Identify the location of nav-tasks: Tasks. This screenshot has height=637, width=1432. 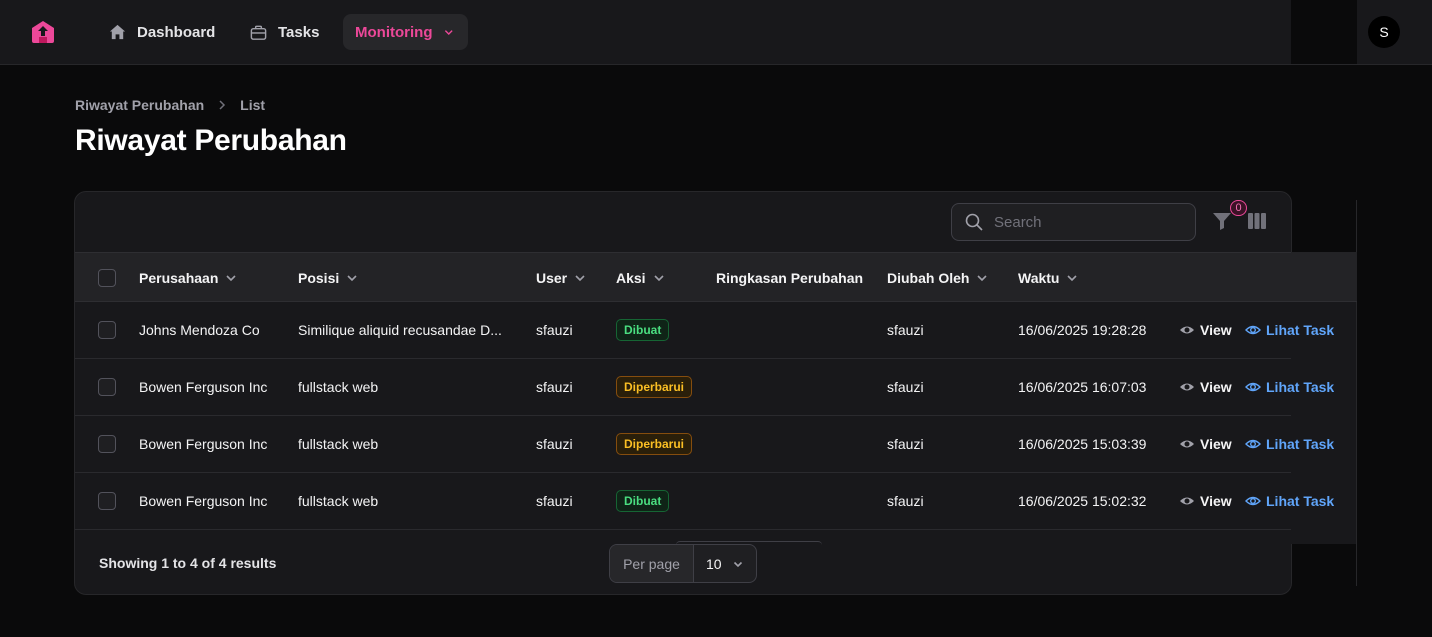
(284, 32).